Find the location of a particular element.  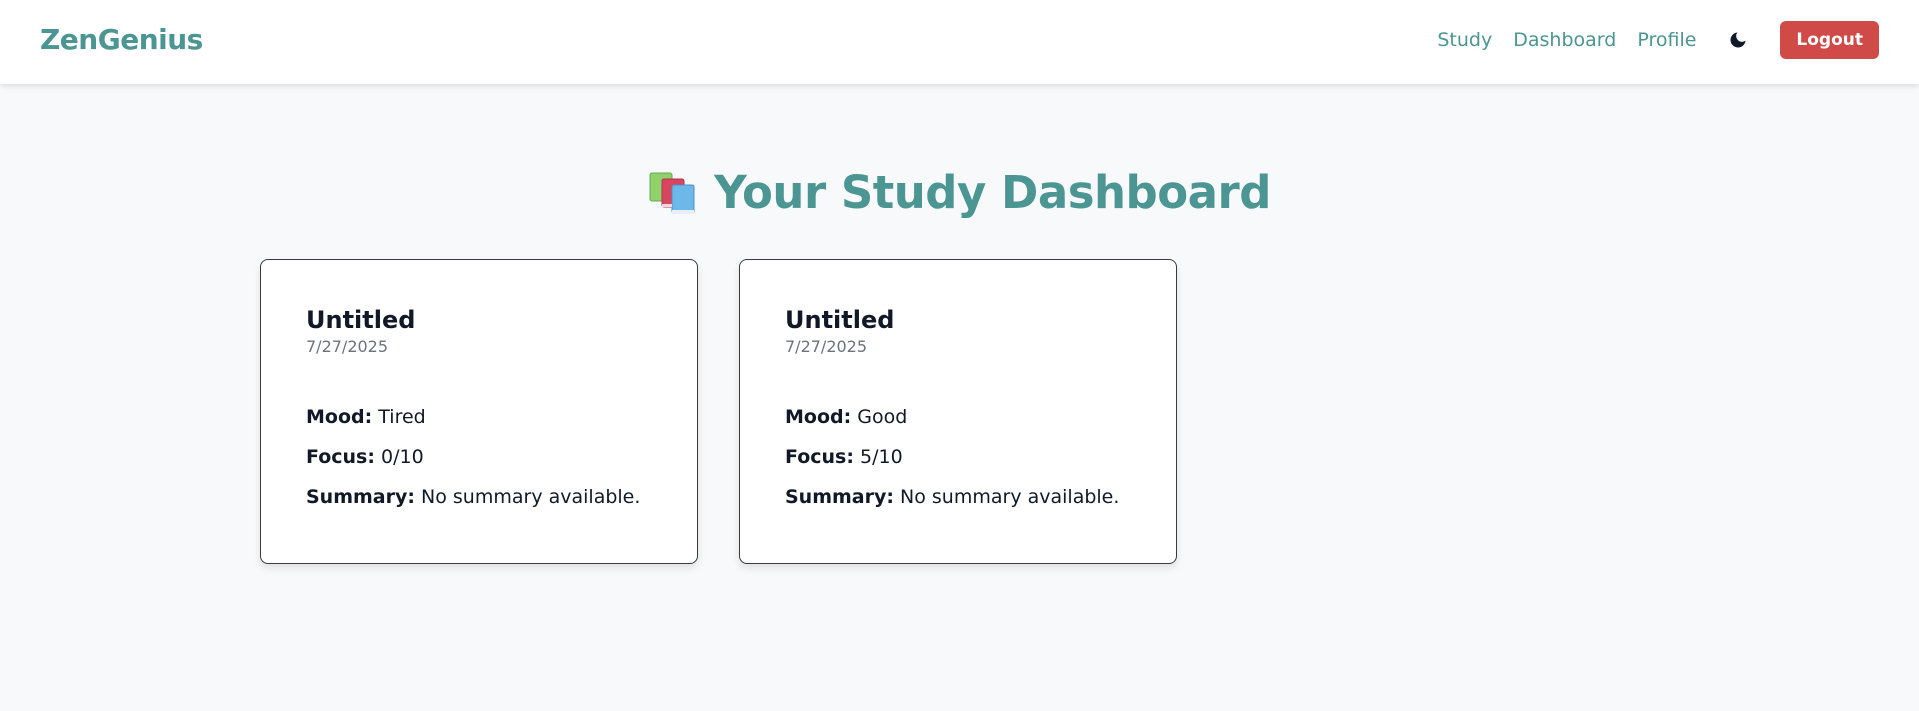

focus-value: 5/10 is located at coordinates (881, 457).